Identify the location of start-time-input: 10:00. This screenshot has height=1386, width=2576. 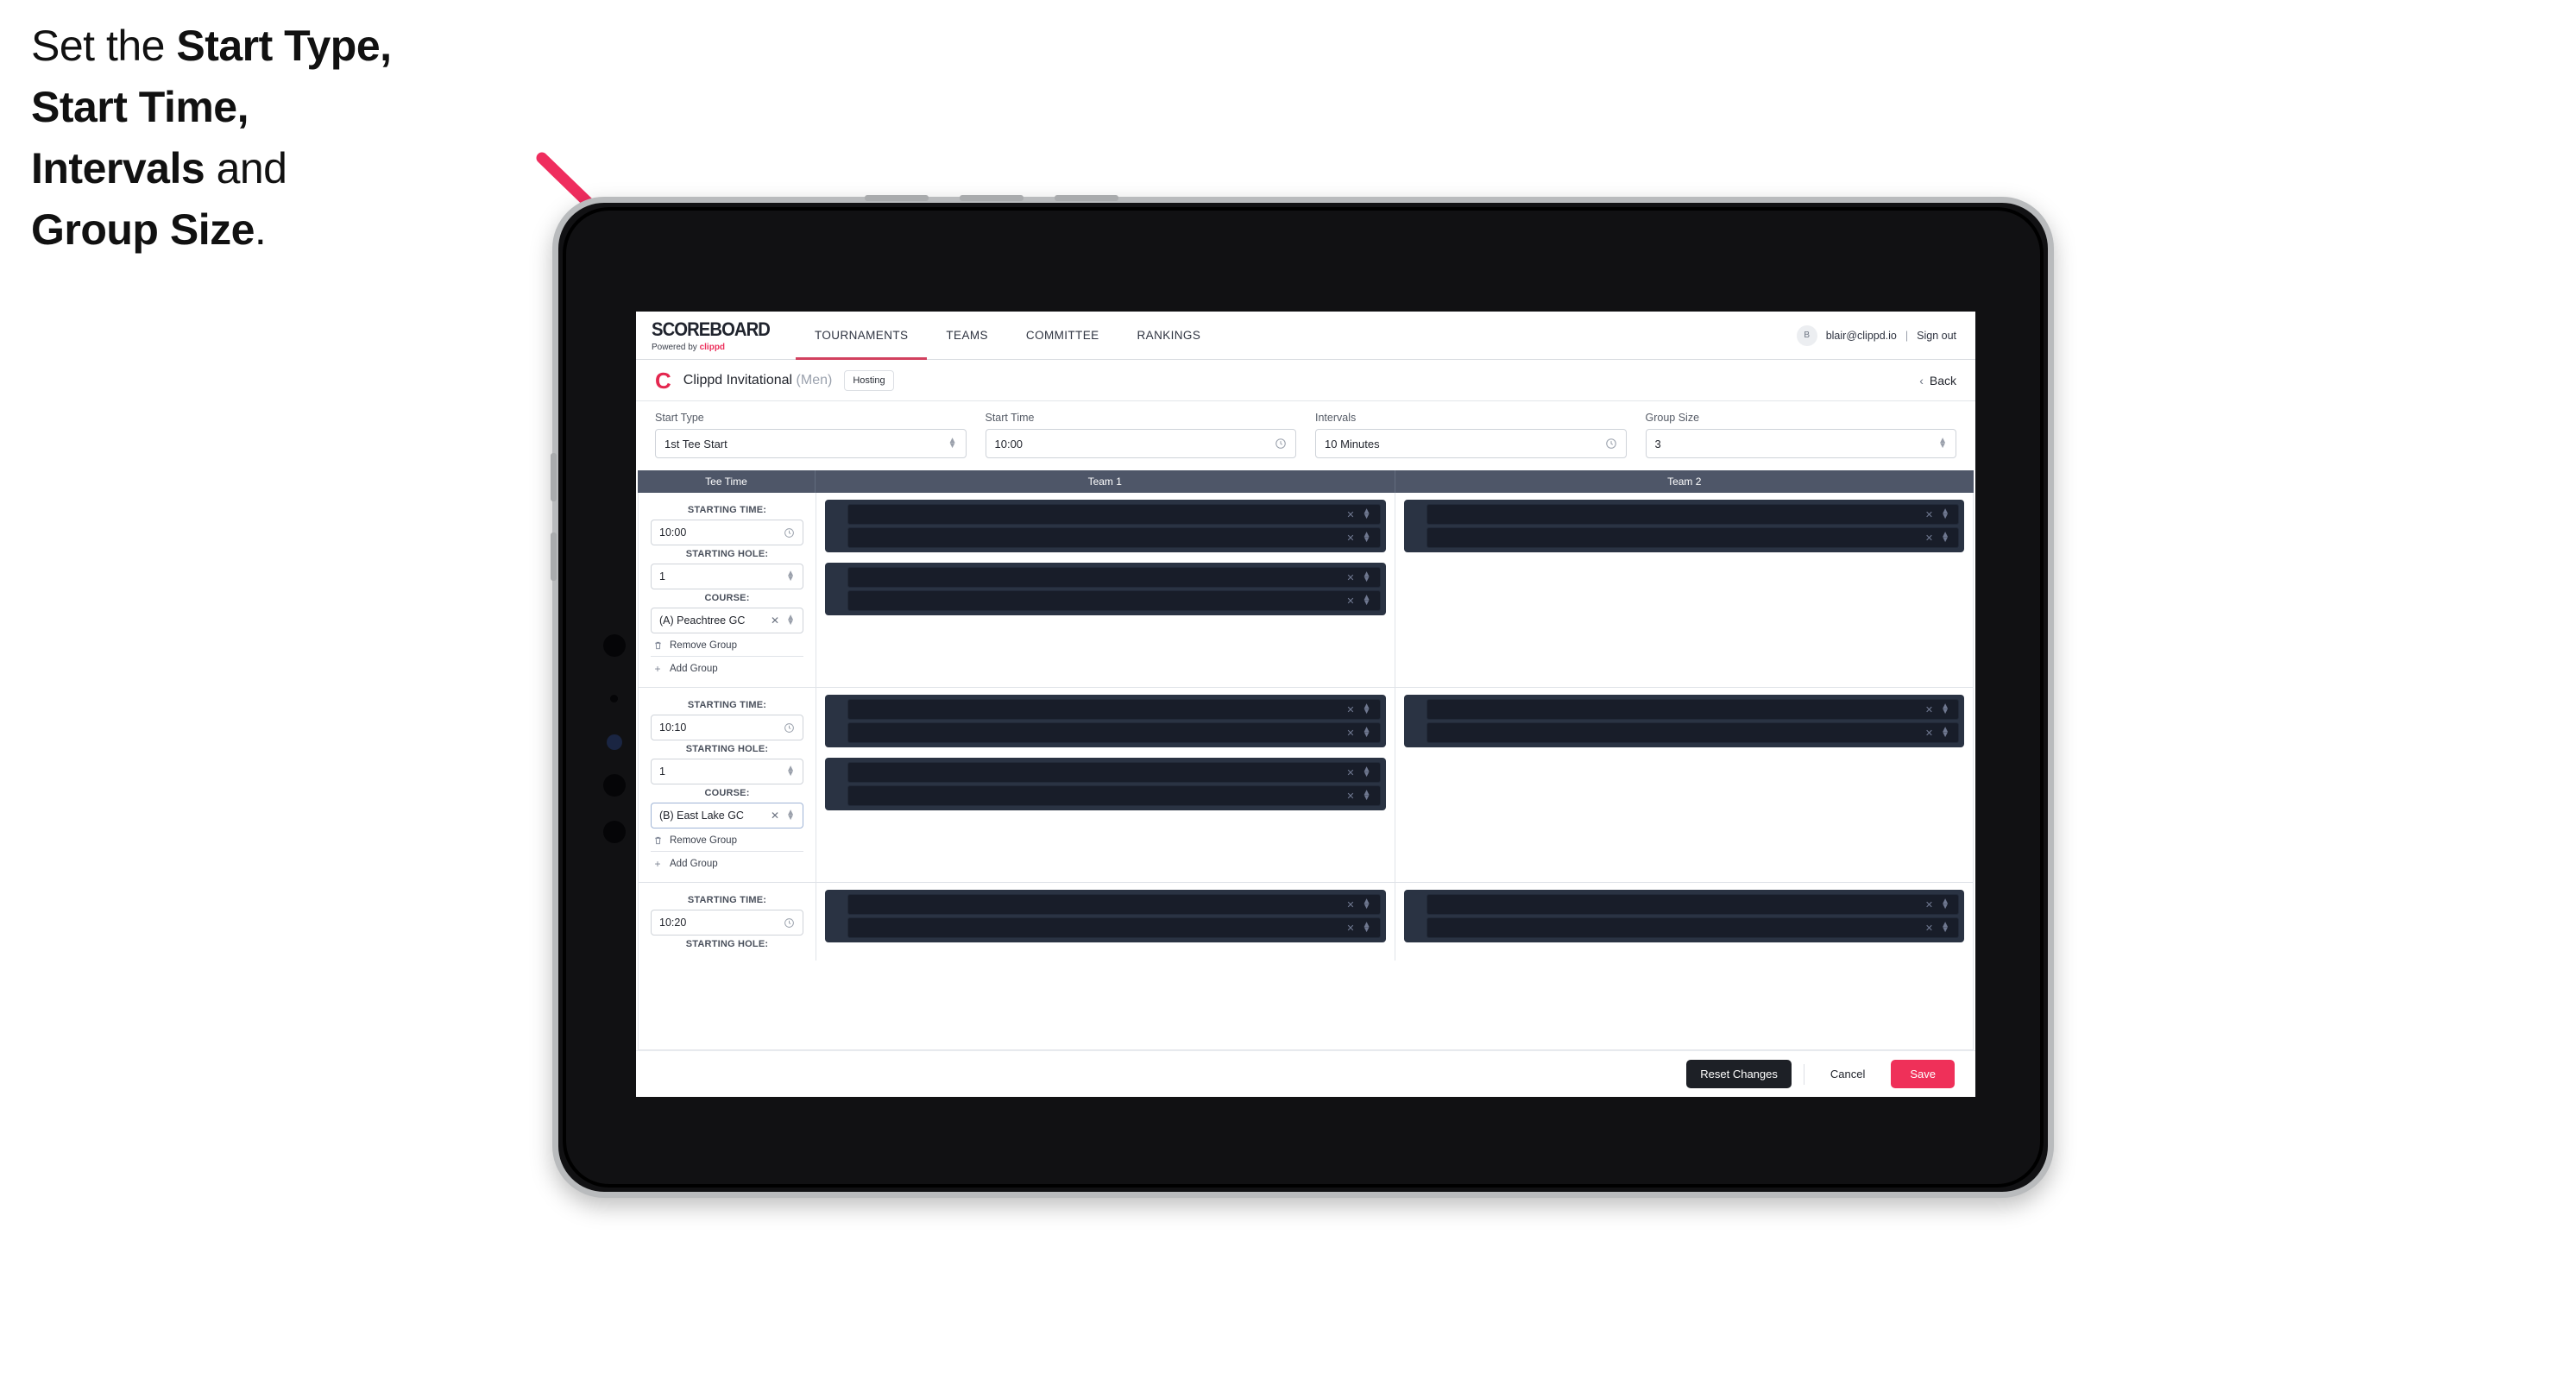
(1141, 443).